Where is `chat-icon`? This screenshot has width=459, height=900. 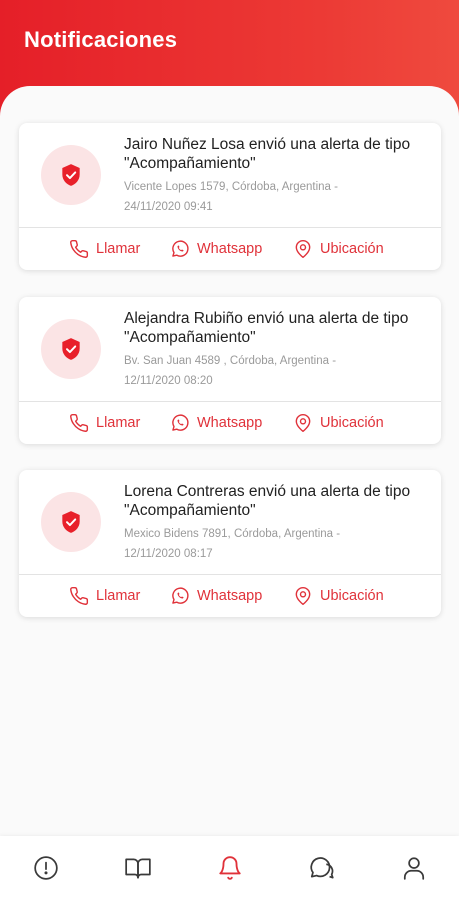
chat-icon is located at coordinates (322, 868).